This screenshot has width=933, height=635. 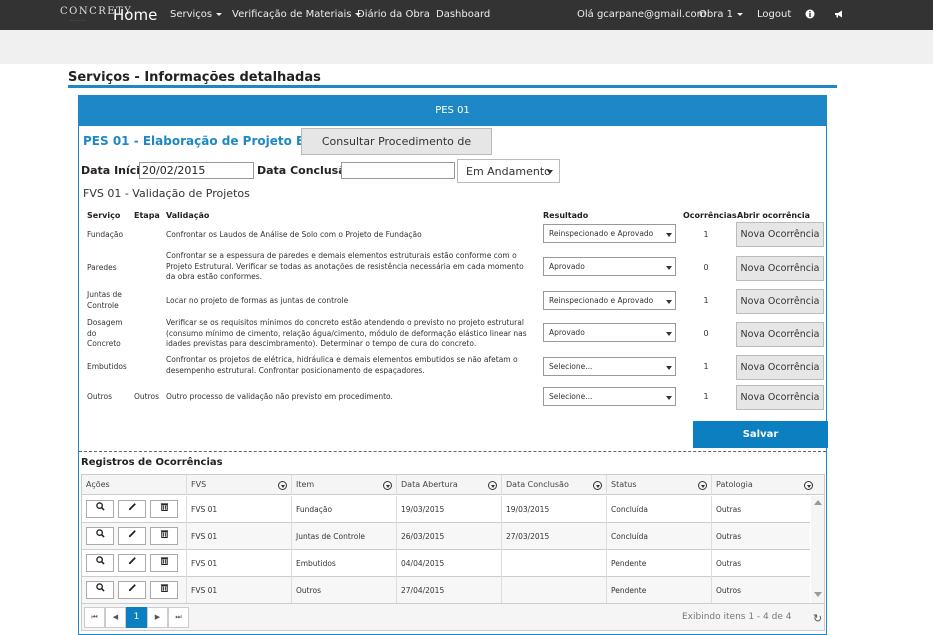 I want to click on col-servico: Serviço, so click(x=104, y=215).